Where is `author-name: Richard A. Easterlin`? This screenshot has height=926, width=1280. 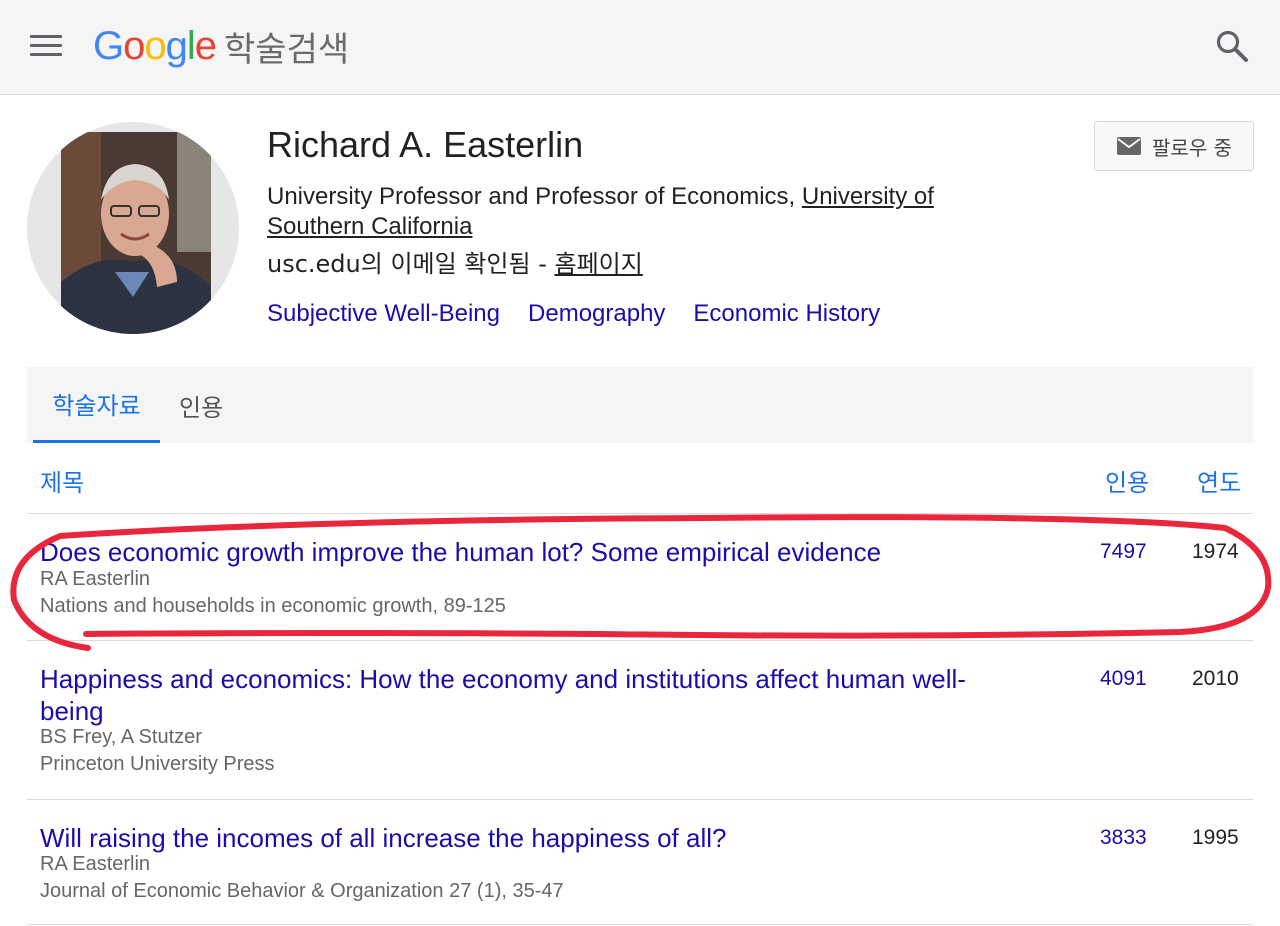 author-name: Richard A. Easterlin is located at coordinates (425, 144).